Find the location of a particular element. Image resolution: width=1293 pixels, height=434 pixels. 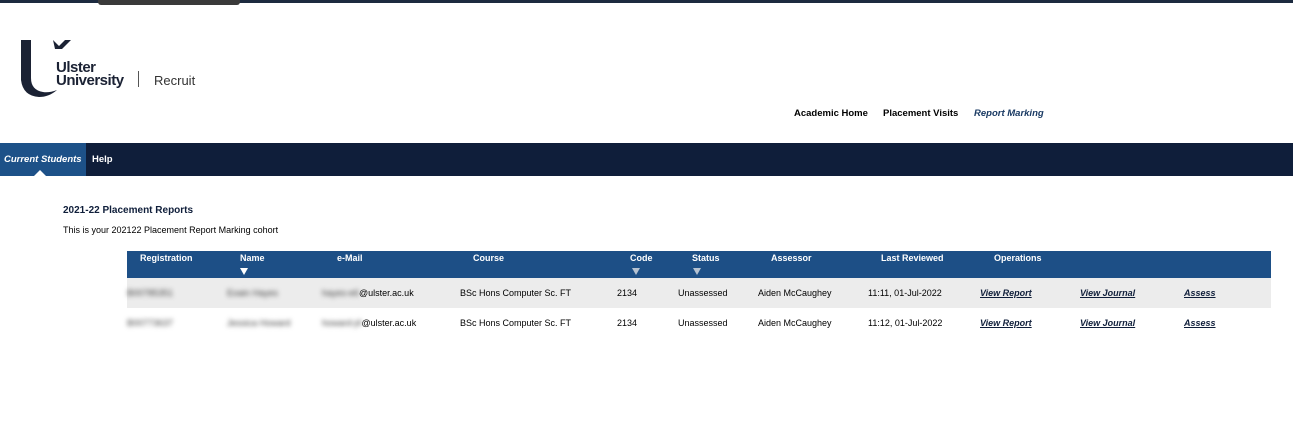

cell-registration: B00785351 is located at coordinates (150, 293).